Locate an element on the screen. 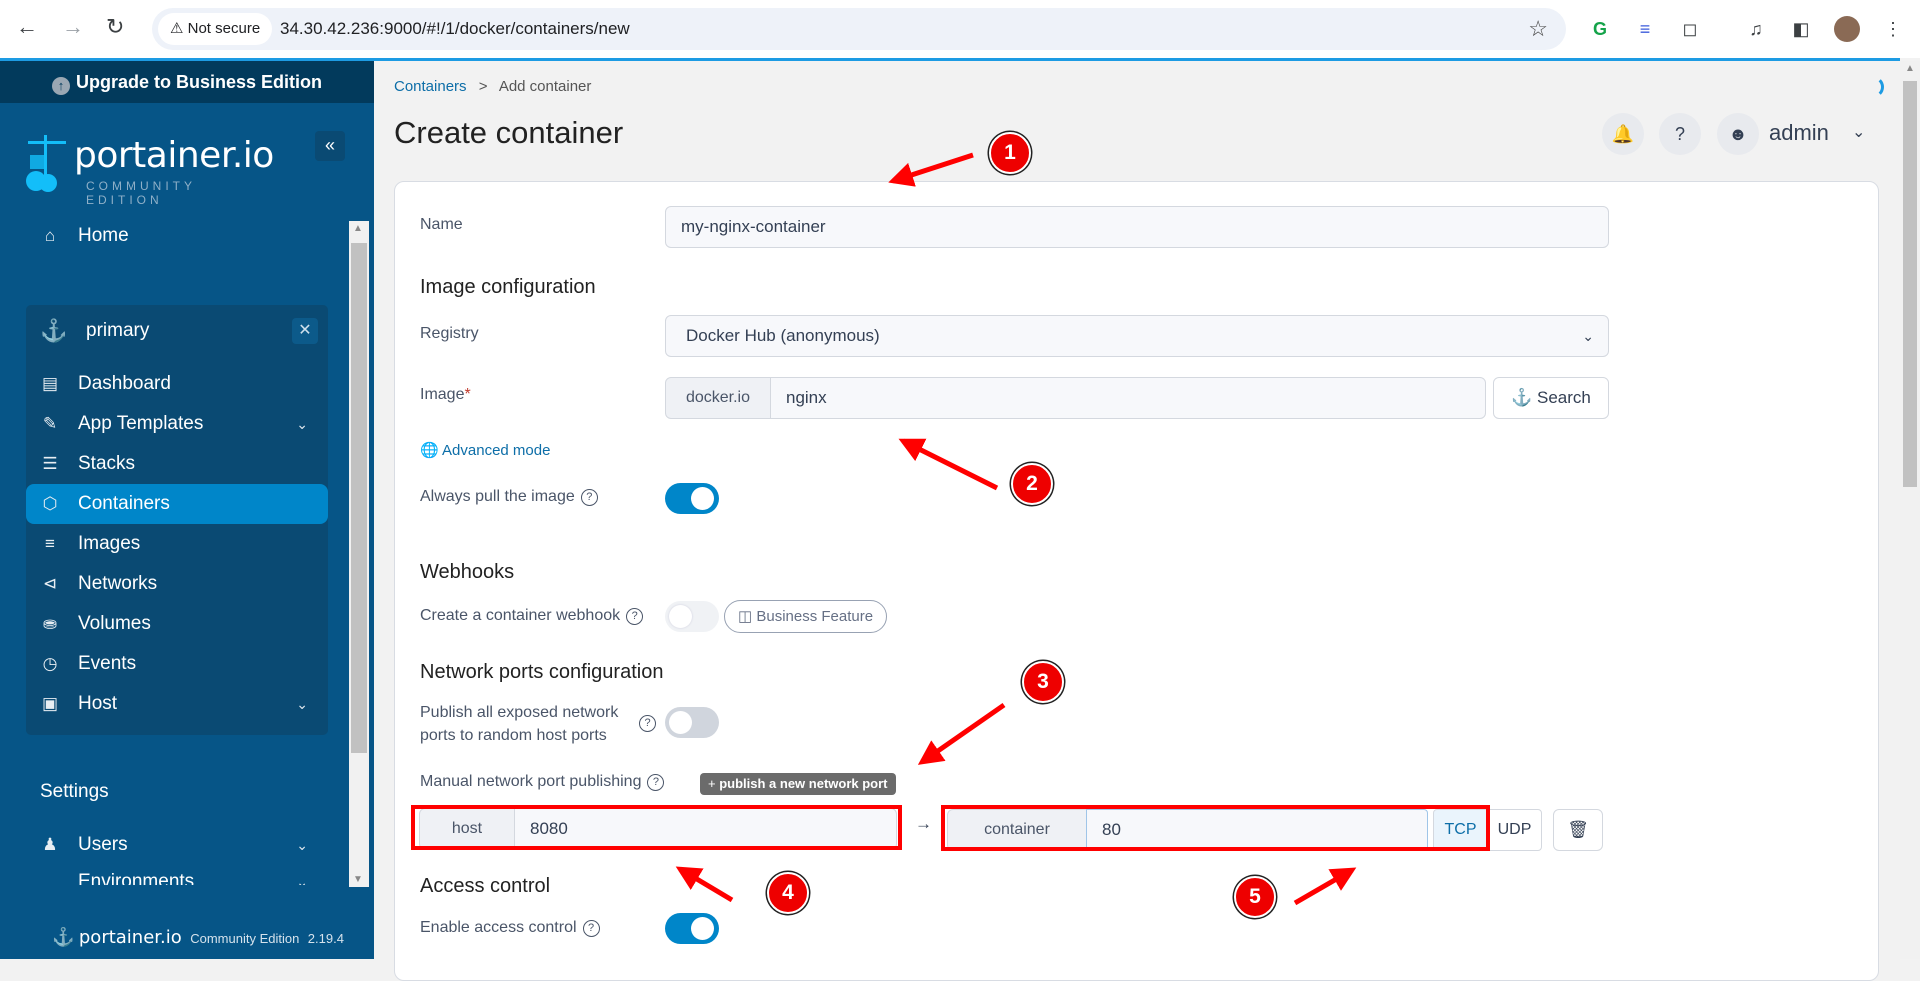  bell-icon: 🔔 is located at coordinates (1623, 134).